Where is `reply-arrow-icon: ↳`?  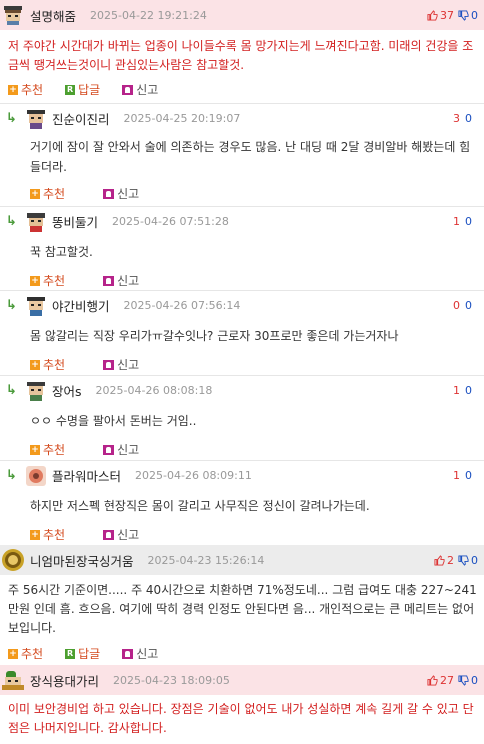 reply-arrow-icon: ↳ is located at coordinates (11, 390).